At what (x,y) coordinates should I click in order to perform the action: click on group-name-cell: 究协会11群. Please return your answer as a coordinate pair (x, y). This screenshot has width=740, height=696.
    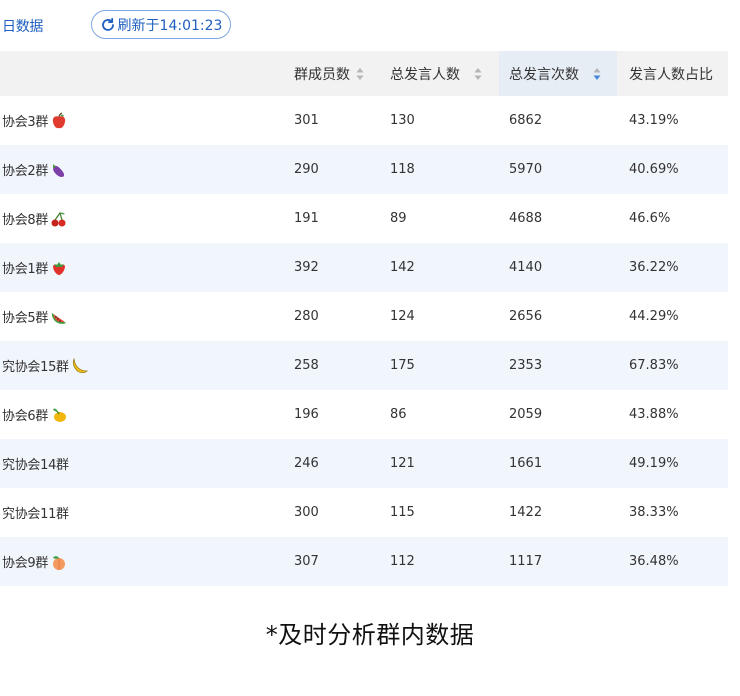
    Looking at the image, I should click on (35, 512).